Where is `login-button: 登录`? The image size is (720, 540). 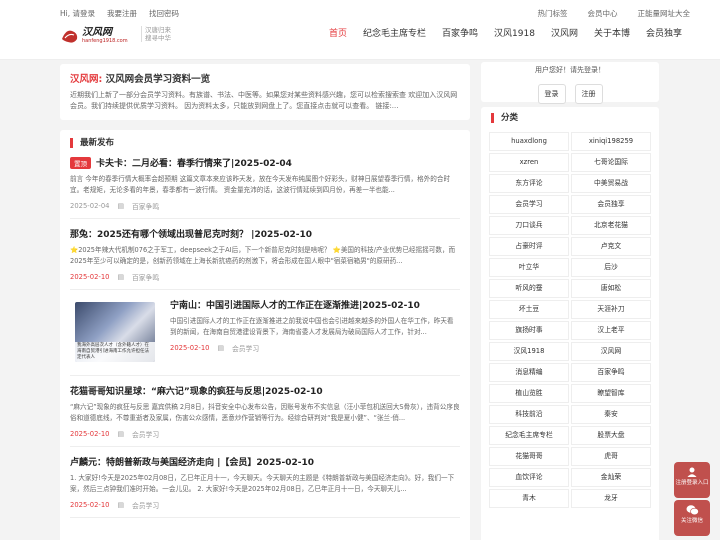
login-button: 登录 is located at coordinates (551, 94).